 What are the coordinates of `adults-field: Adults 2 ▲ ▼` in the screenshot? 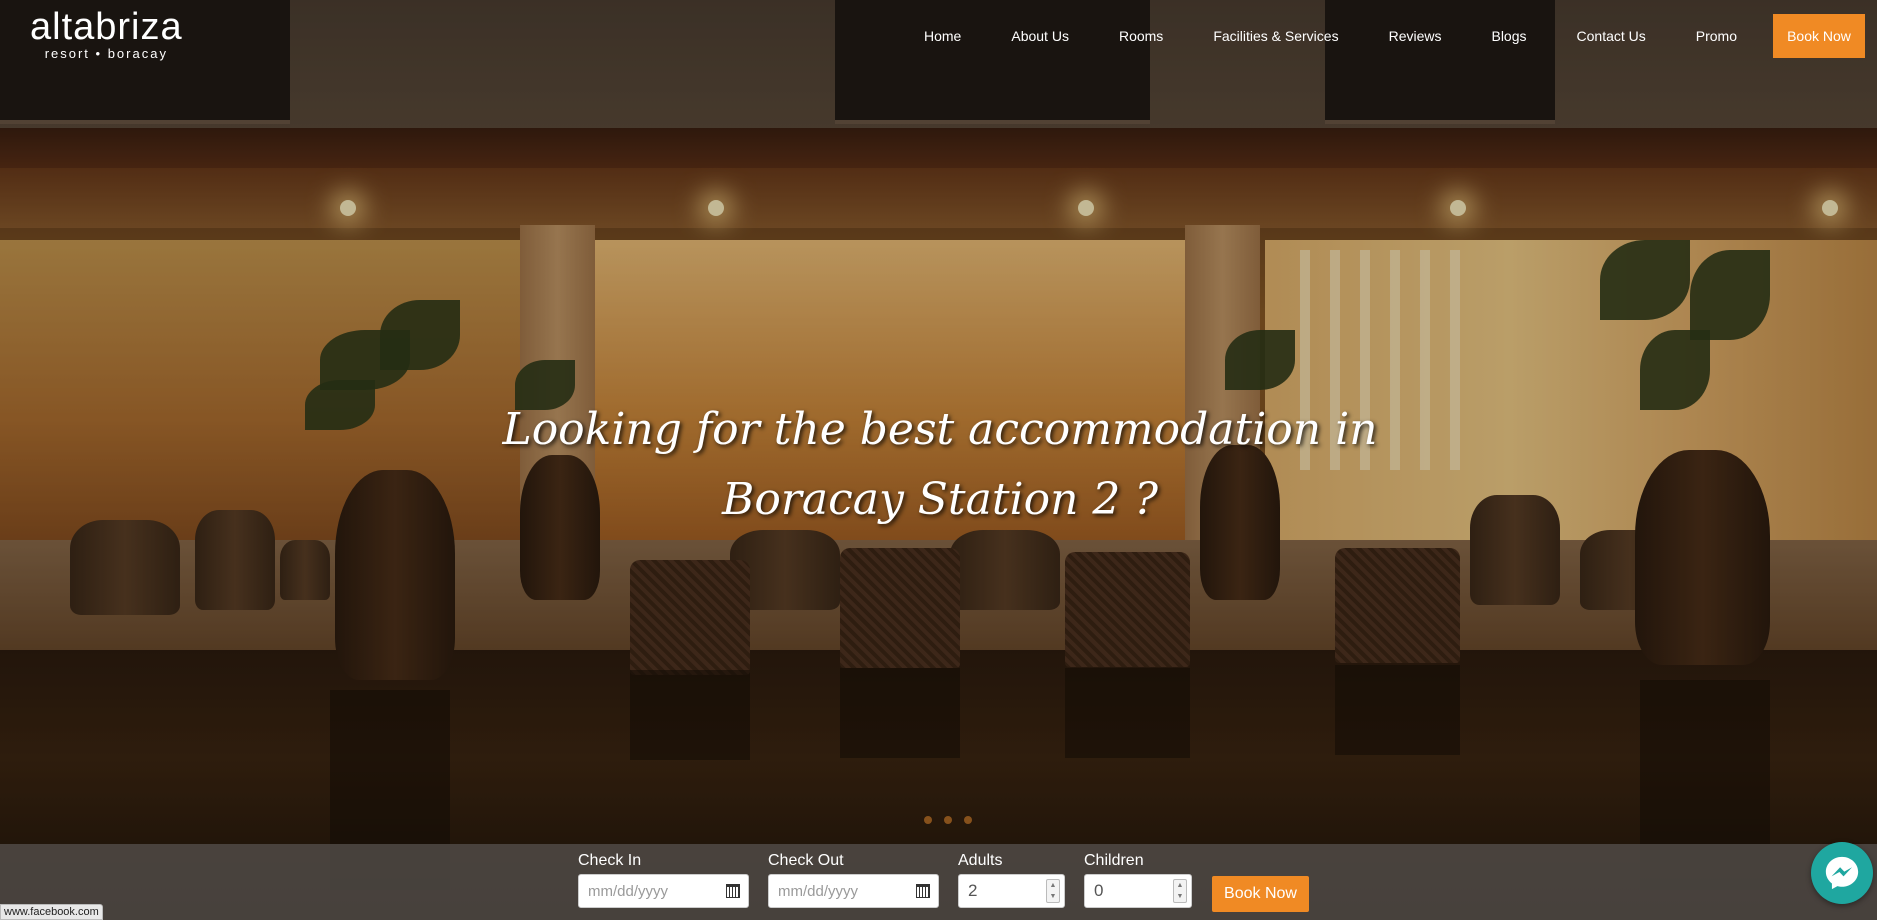 It's located at (1011, 879).